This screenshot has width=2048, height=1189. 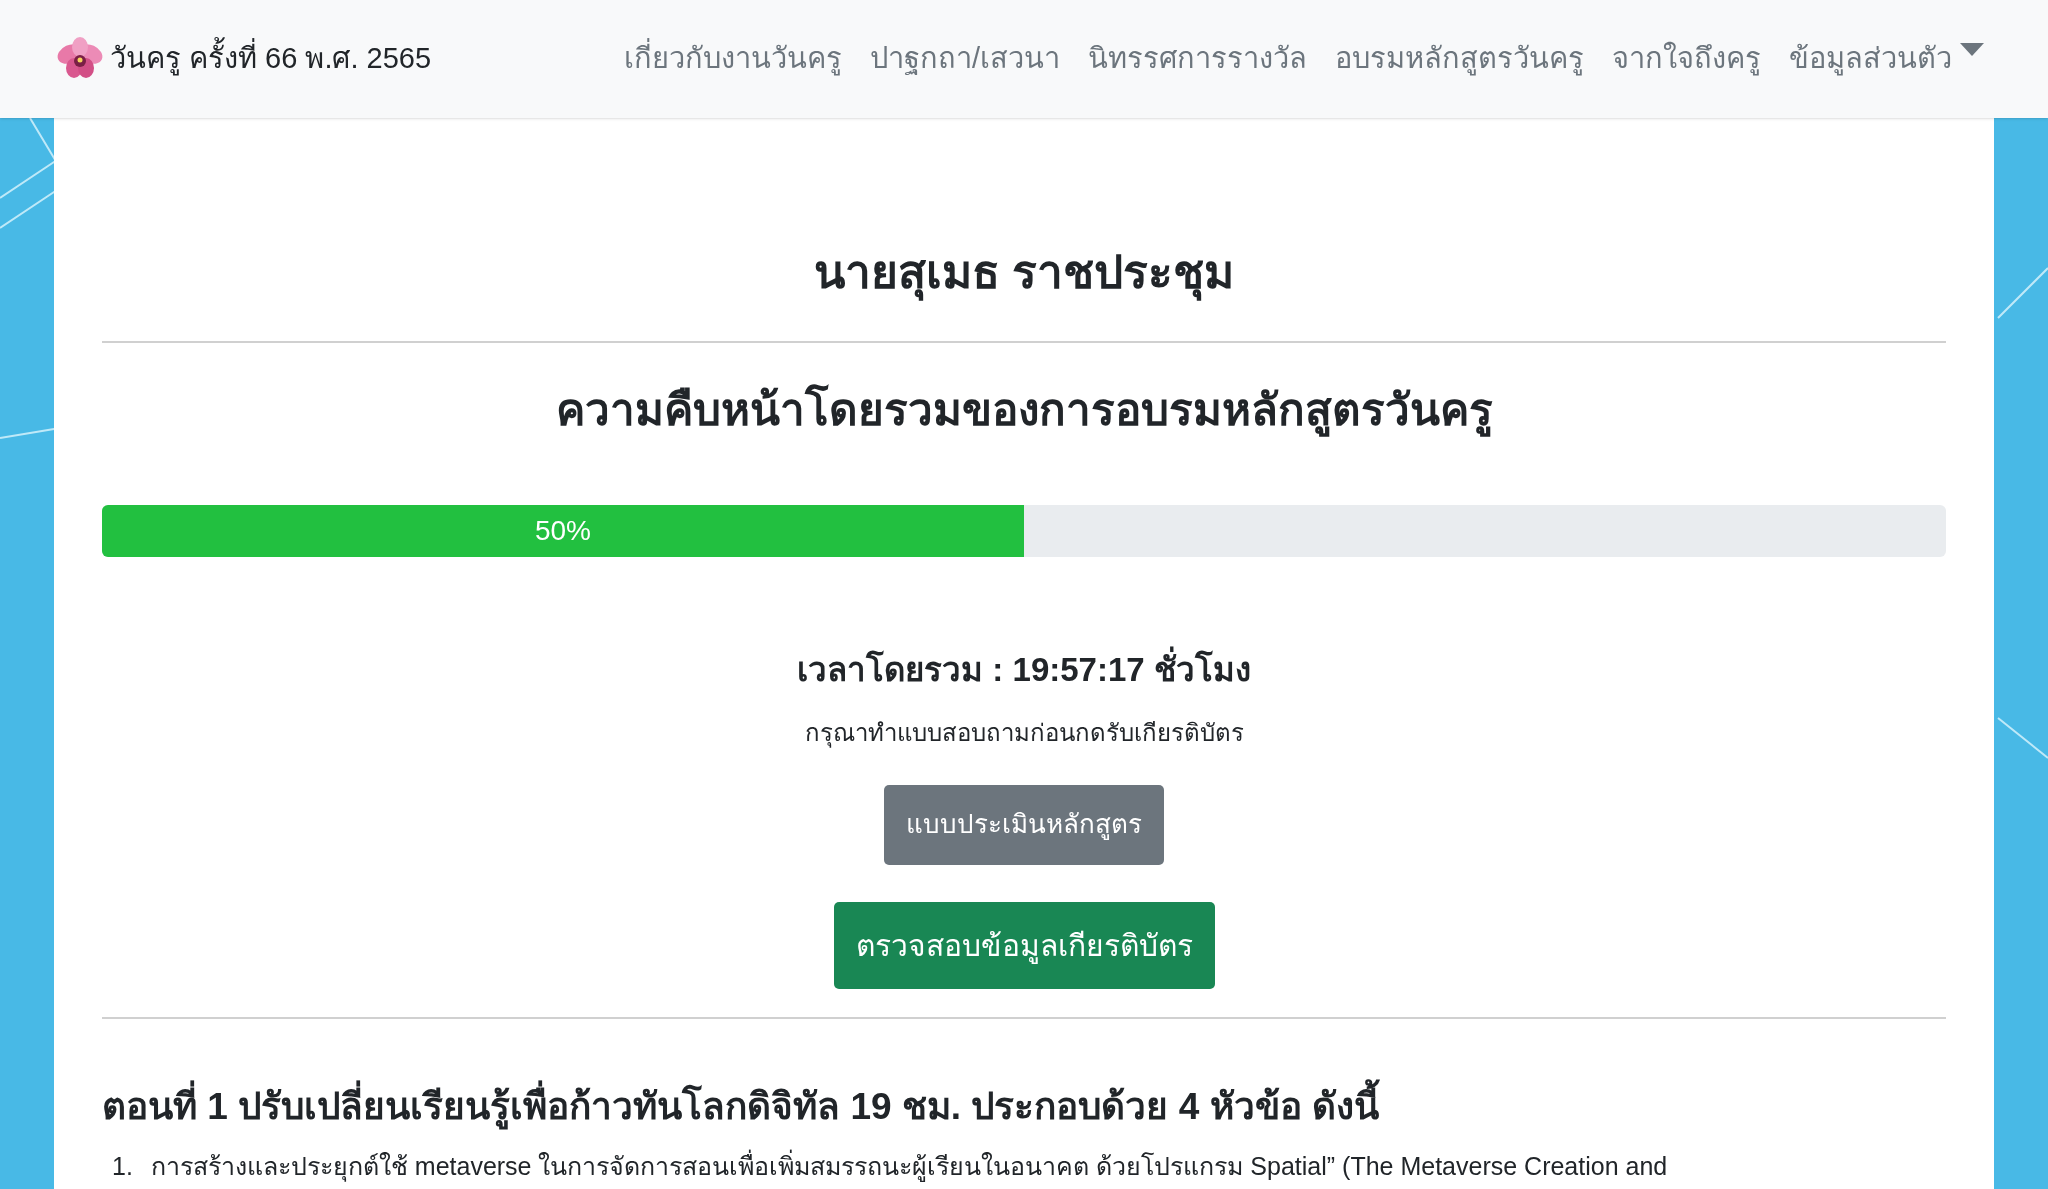 I want to click on nav-dropdown: ข้อมูลส่วนตัว, so click(x=1879, y=59).